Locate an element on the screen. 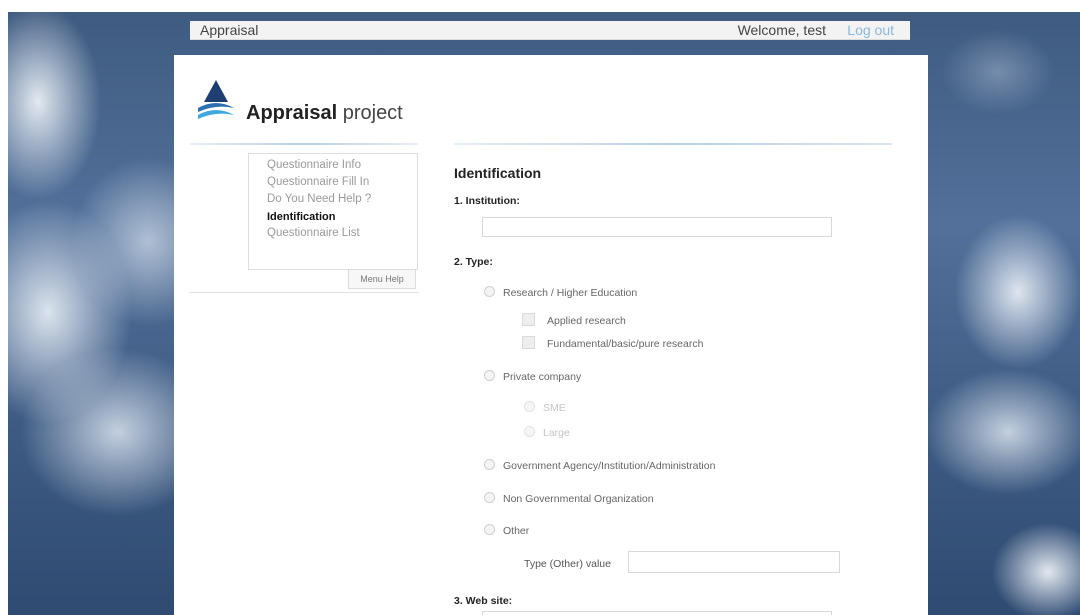  option-large: Large is located at coordinates (547, 432).